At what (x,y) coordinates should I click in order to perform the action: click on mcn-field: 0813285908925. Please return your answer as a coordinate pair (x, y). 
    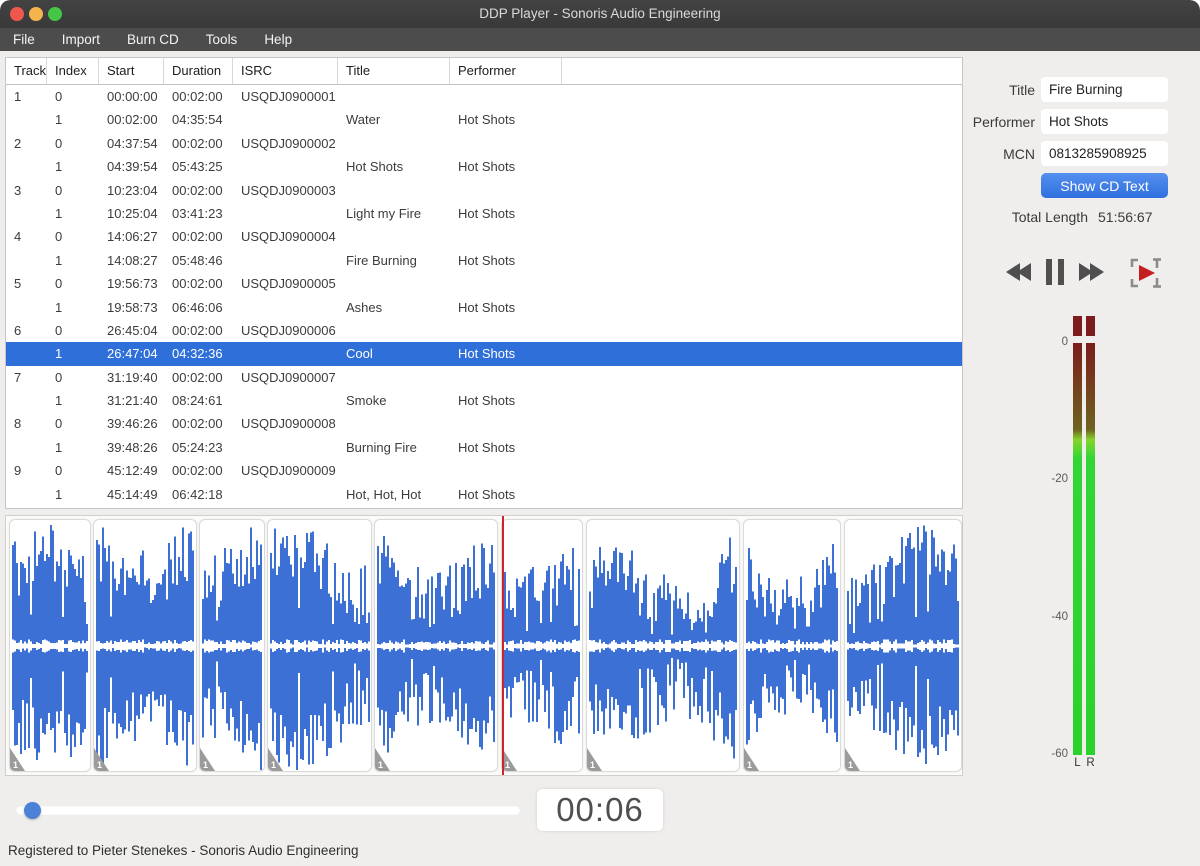
    Looking at the image, I should click on (1104, 153).